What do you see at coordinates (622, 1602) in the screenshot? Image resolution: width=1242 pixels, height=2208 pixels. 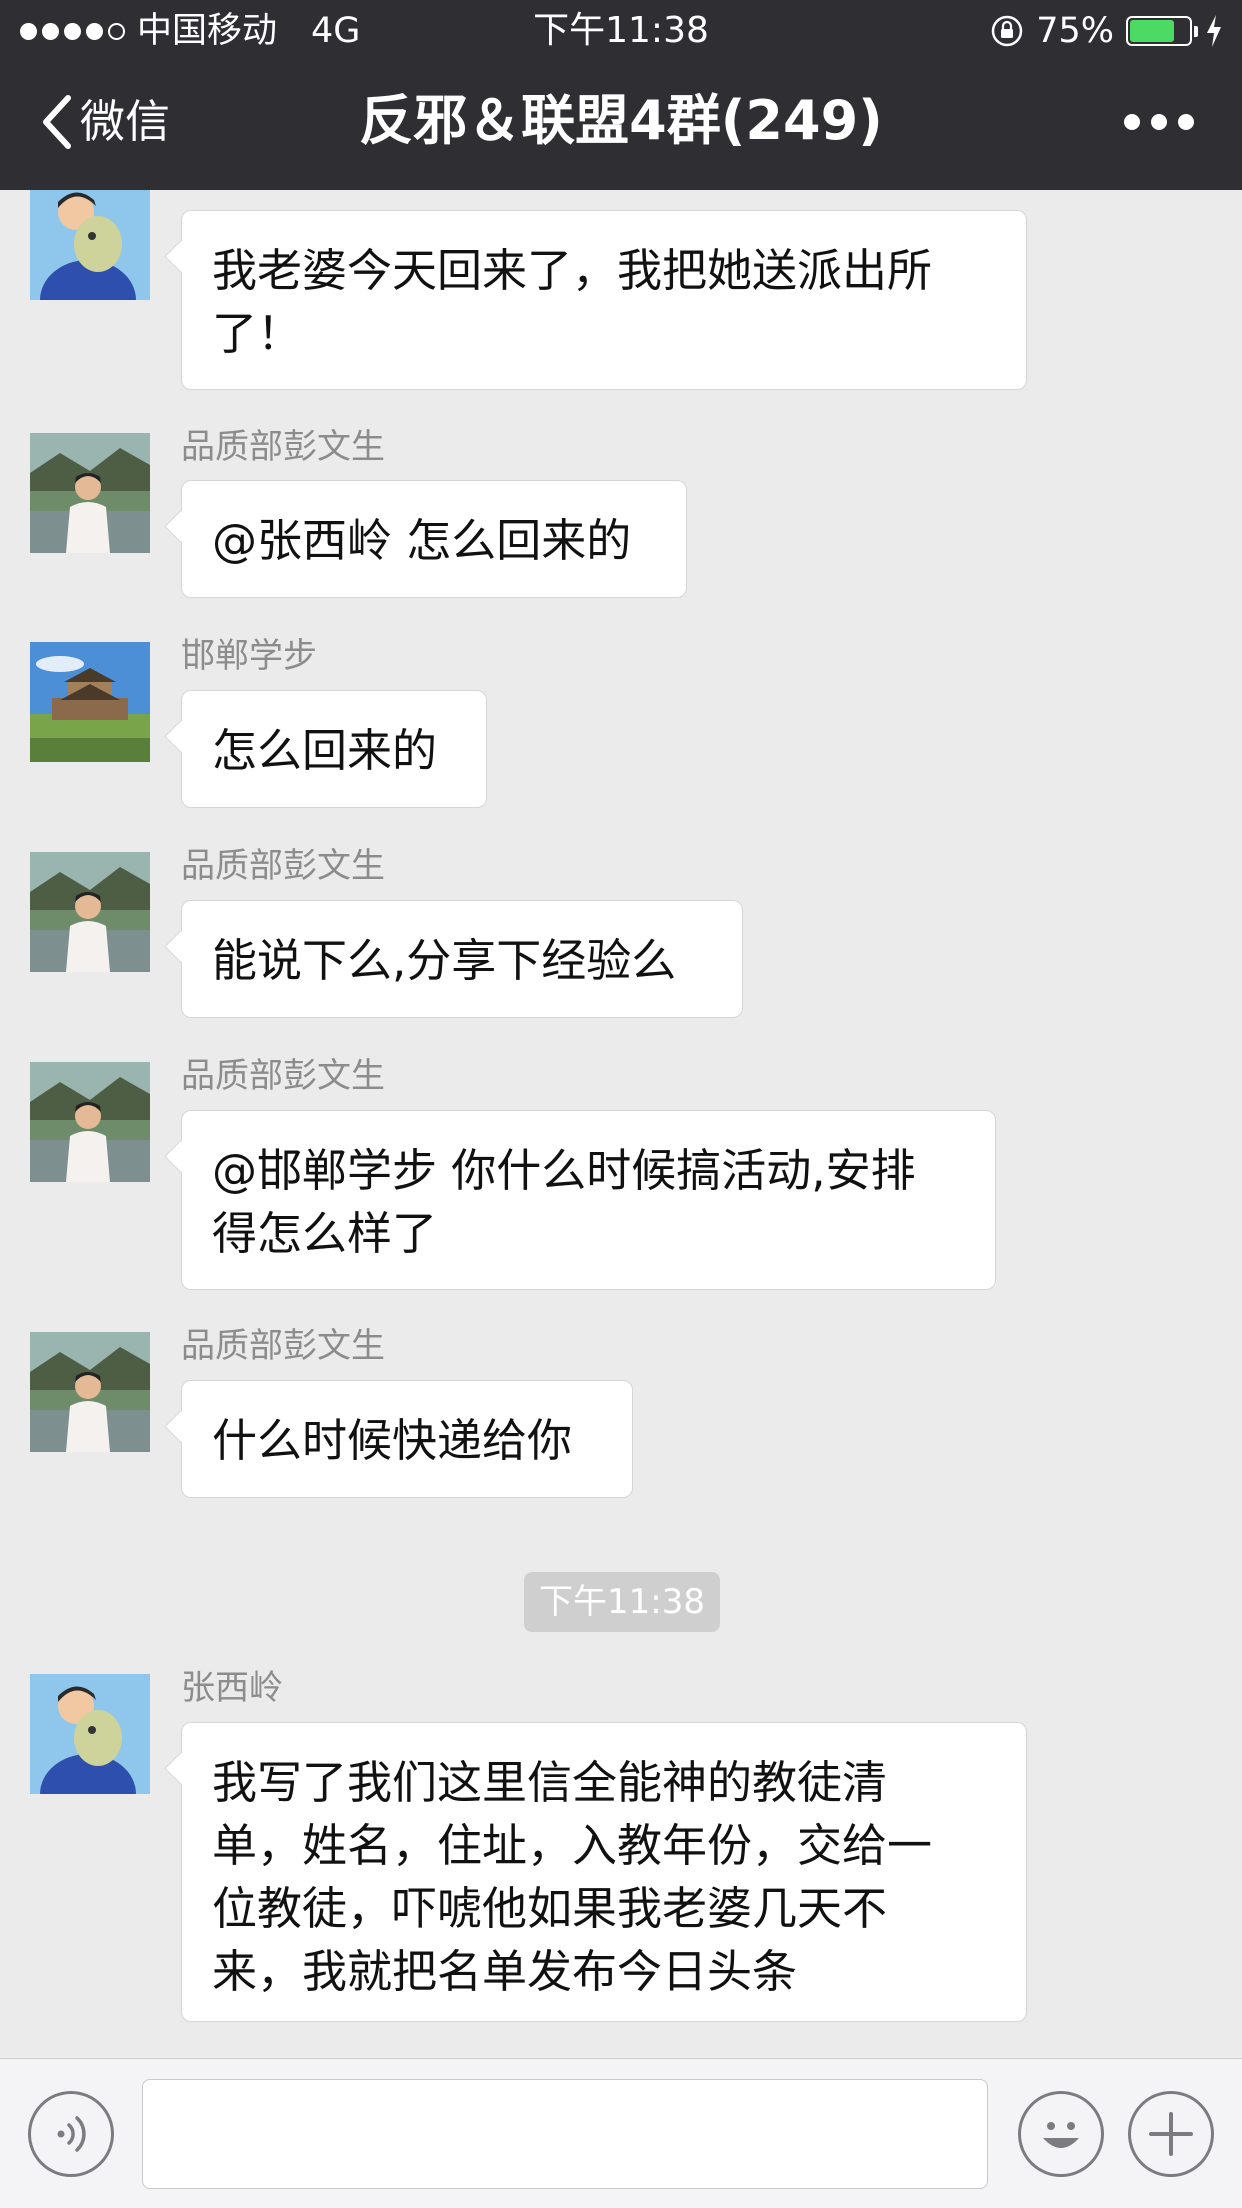 I see `timestamp-divider: 下午11:38` at bounding box center [622, 1602].